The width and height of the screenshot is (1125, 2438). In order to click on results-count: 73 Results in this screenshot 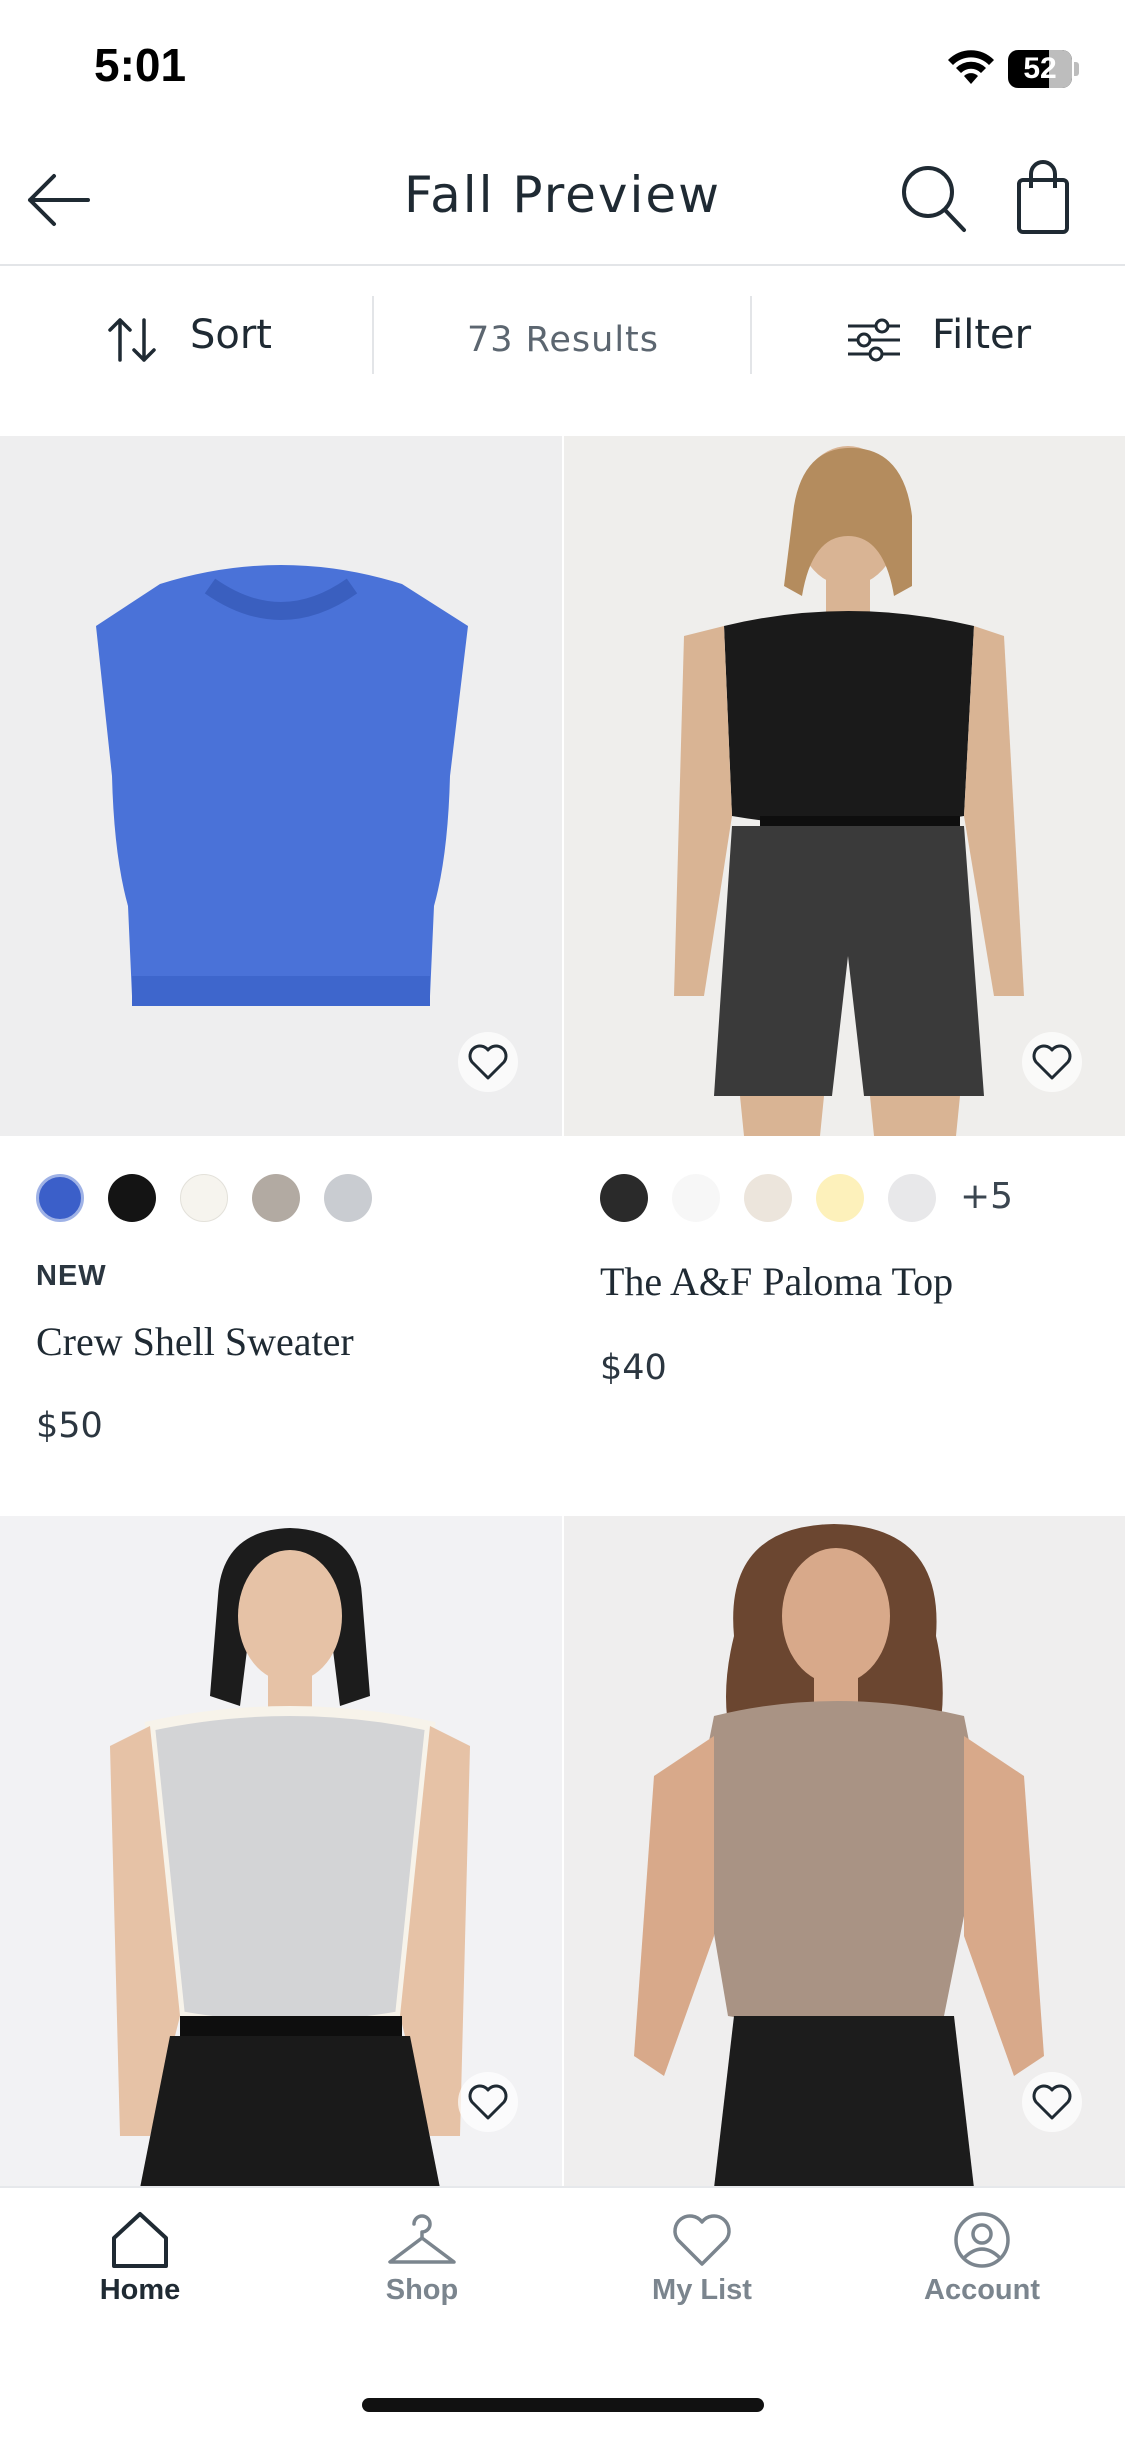, I will do `click(563, 340)`.